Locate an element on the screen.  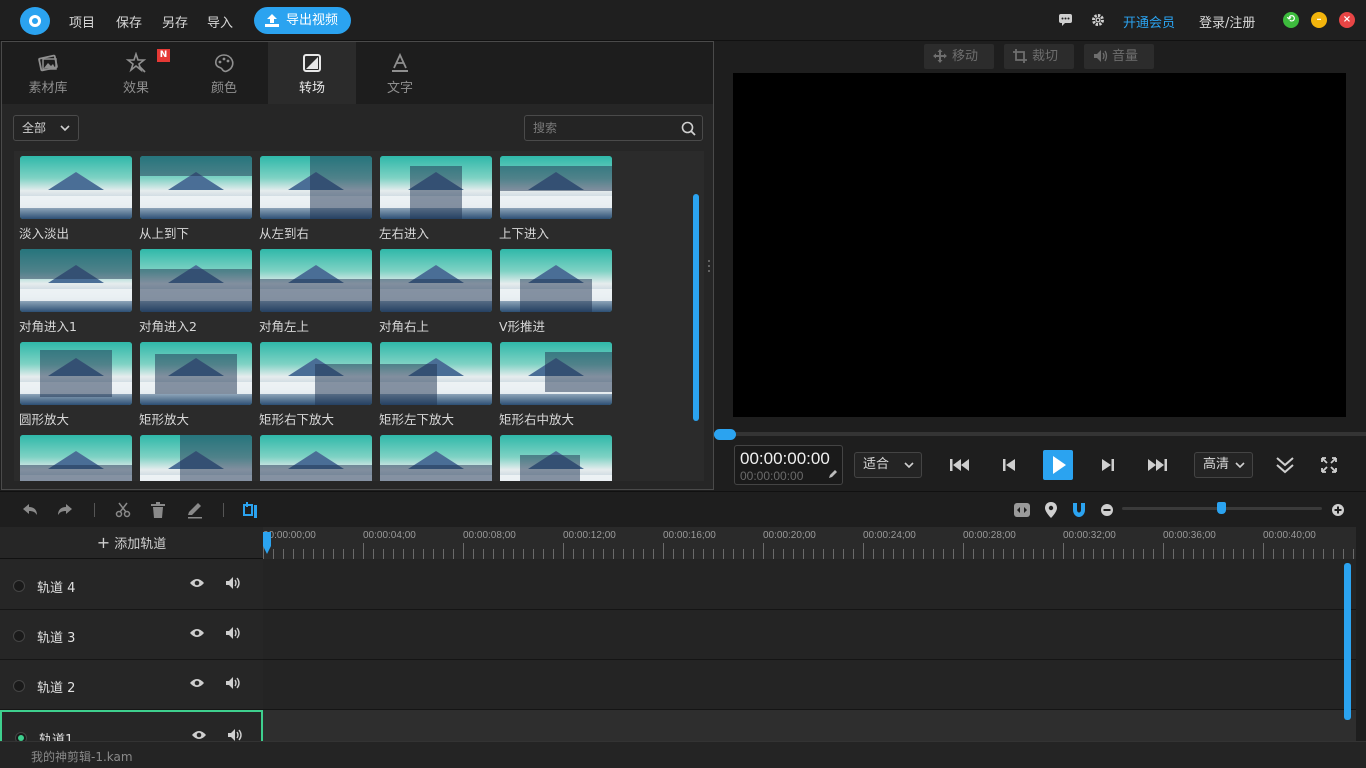
track-header: 轨道 4 is located at coordinates (131, 585).